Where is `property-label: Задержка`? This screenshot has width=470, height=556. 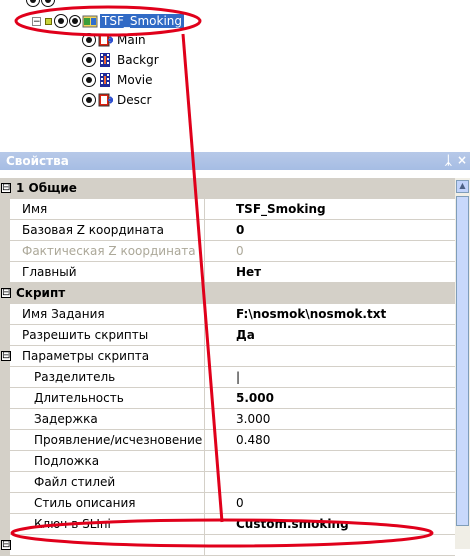
property-label: Задержка is located at coordinates (66, 419).